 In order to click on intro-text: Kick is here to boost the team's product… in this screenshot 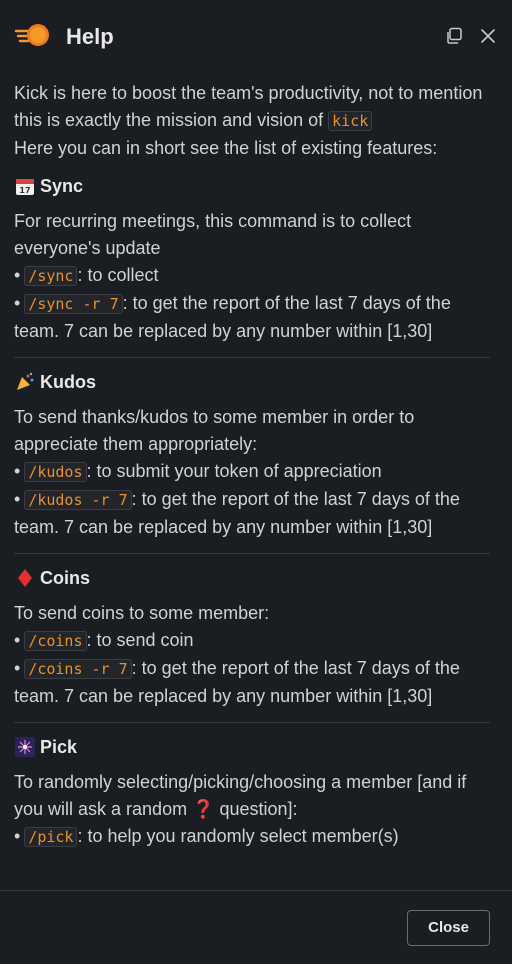, I will do `click(248, 120)`.